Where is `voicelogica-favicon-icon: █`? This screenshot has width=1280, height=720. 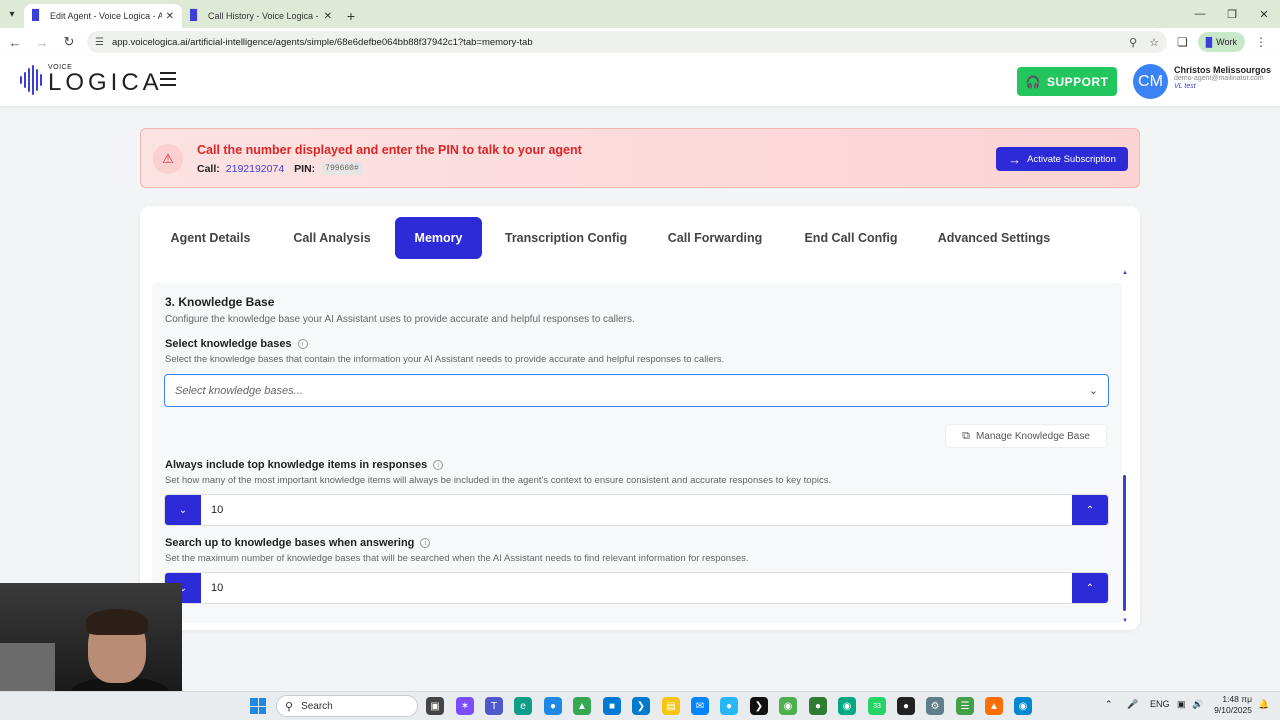
voicelogica-favicon-icon: █ is located at coordinates (194, 15).